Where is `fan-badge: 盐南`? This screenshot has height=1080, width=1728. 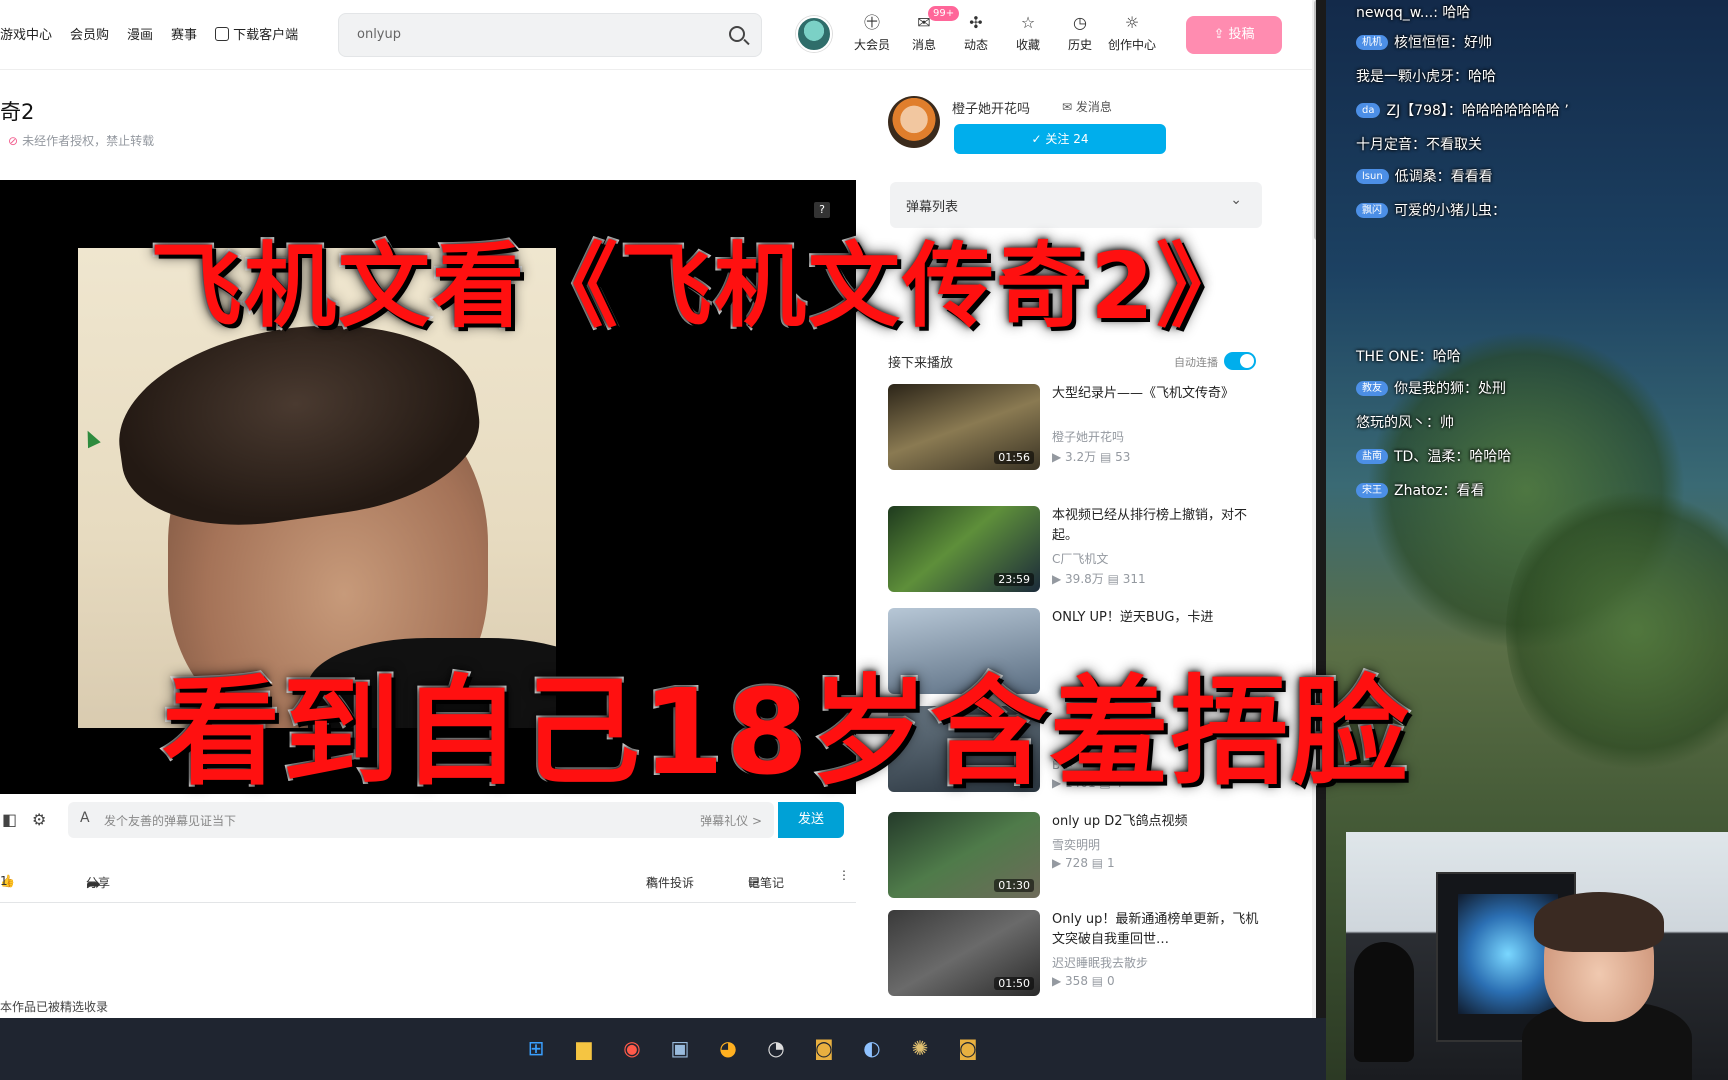
fan-badge: 盐南 is located at coordinates (1372, 456).